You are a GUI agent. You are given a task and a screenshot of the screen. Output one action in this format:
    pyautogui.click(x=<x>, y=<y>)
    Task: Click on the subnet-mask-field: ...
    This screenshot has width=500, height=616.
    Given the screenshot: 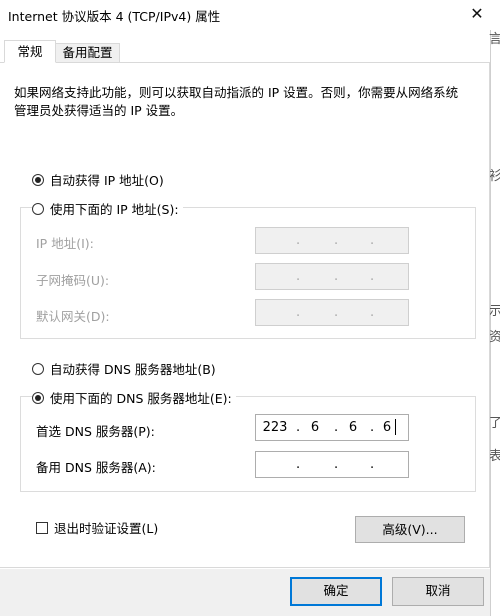 What is the action you would take?
    pyautogui.click(x=332, y=276)
    